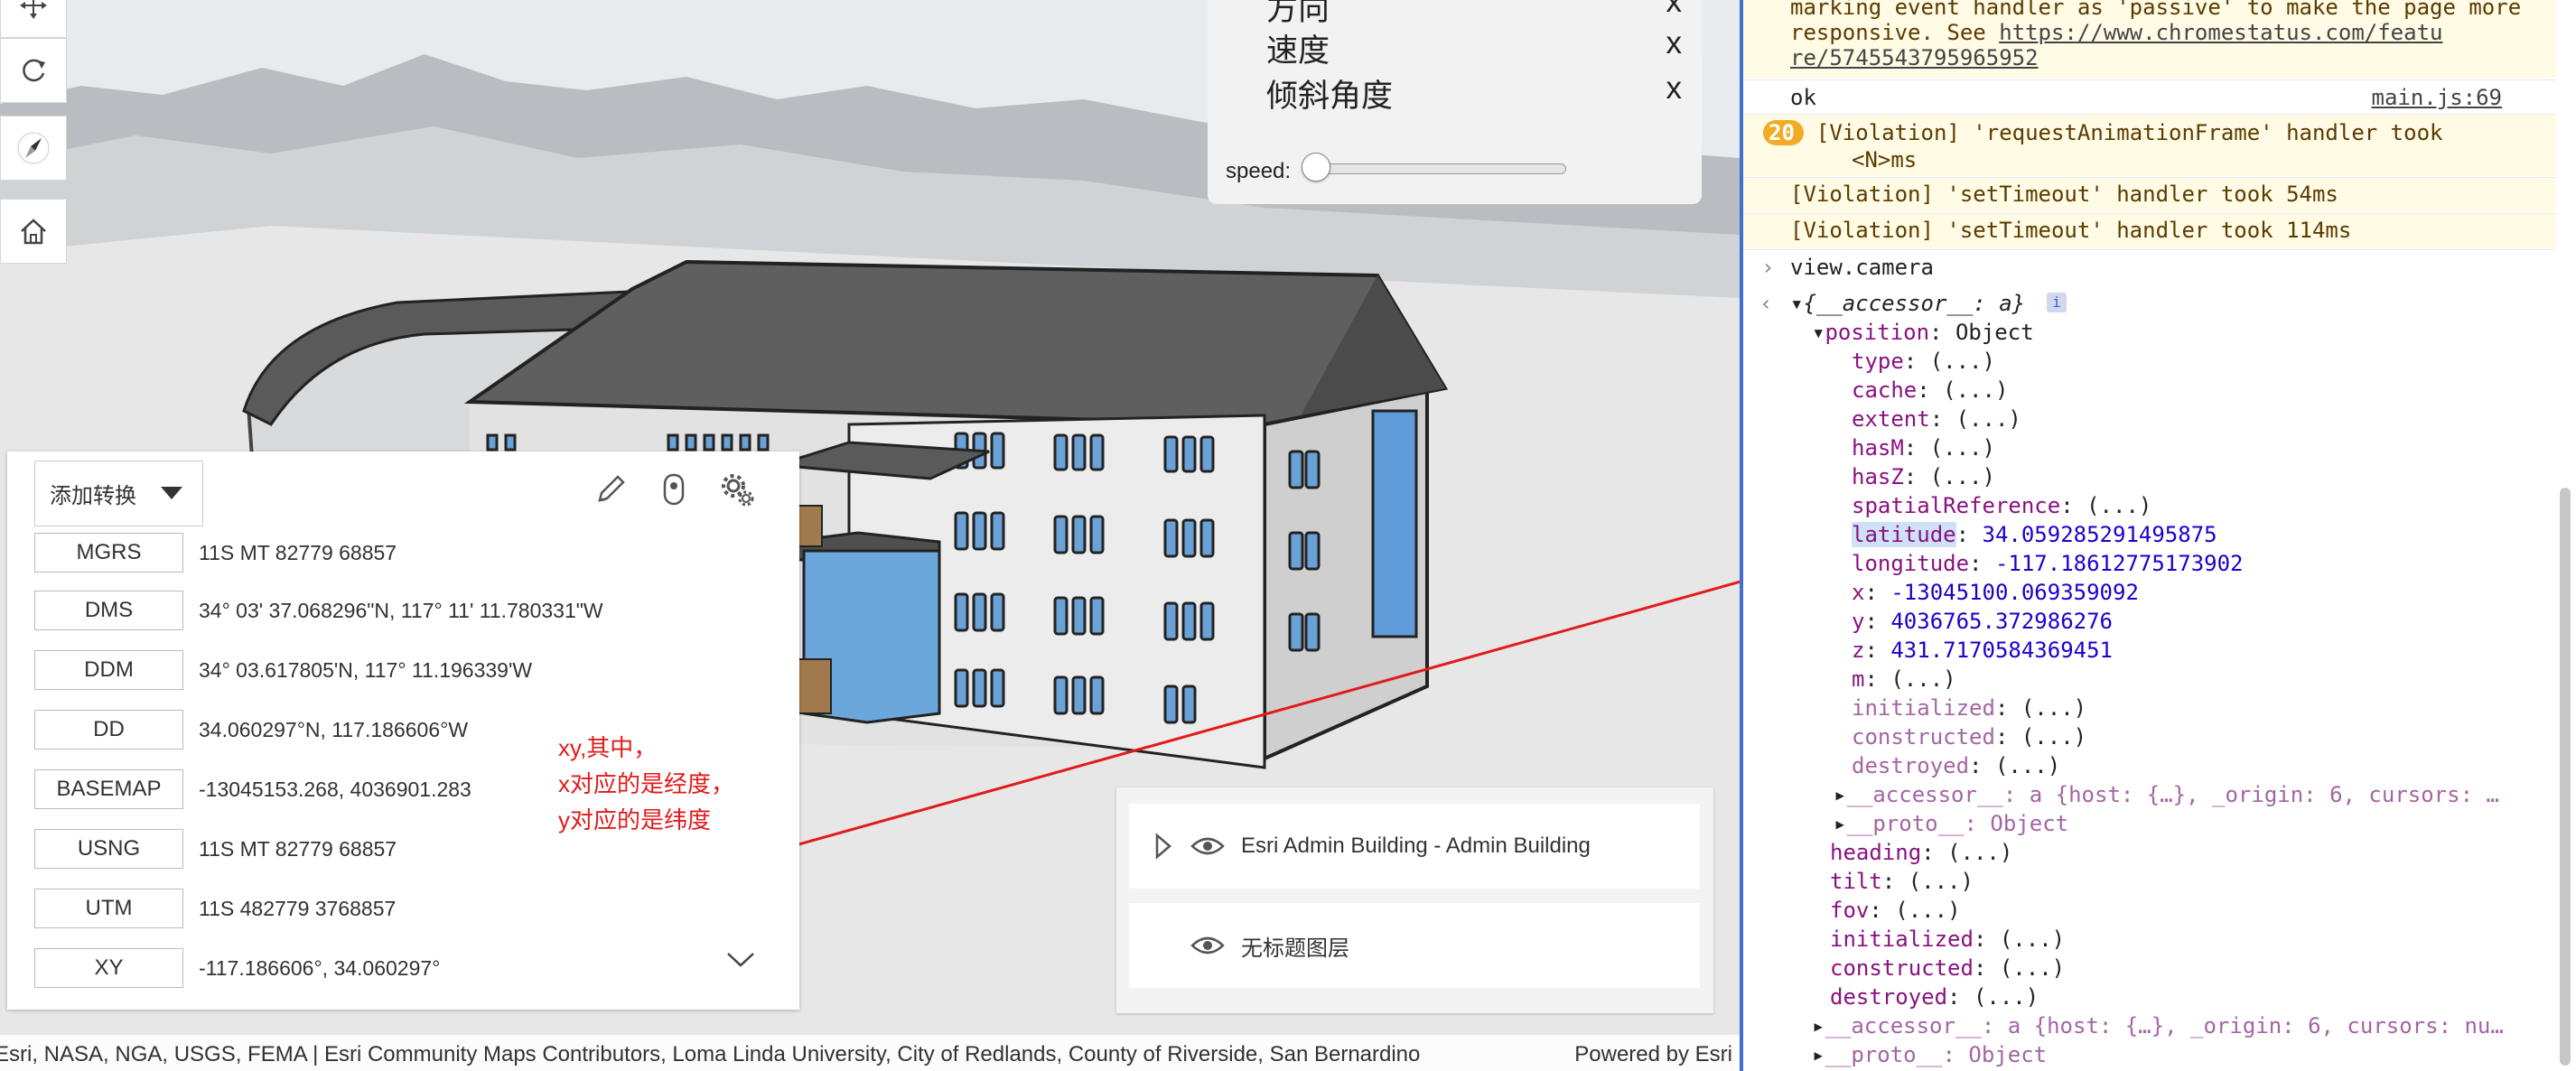 The image size is (2576, 1071). What do you see at coordinates (108, 670) in the screenshot?
I see `format-button-ddm: DDM` at bounding box center [108, 670].